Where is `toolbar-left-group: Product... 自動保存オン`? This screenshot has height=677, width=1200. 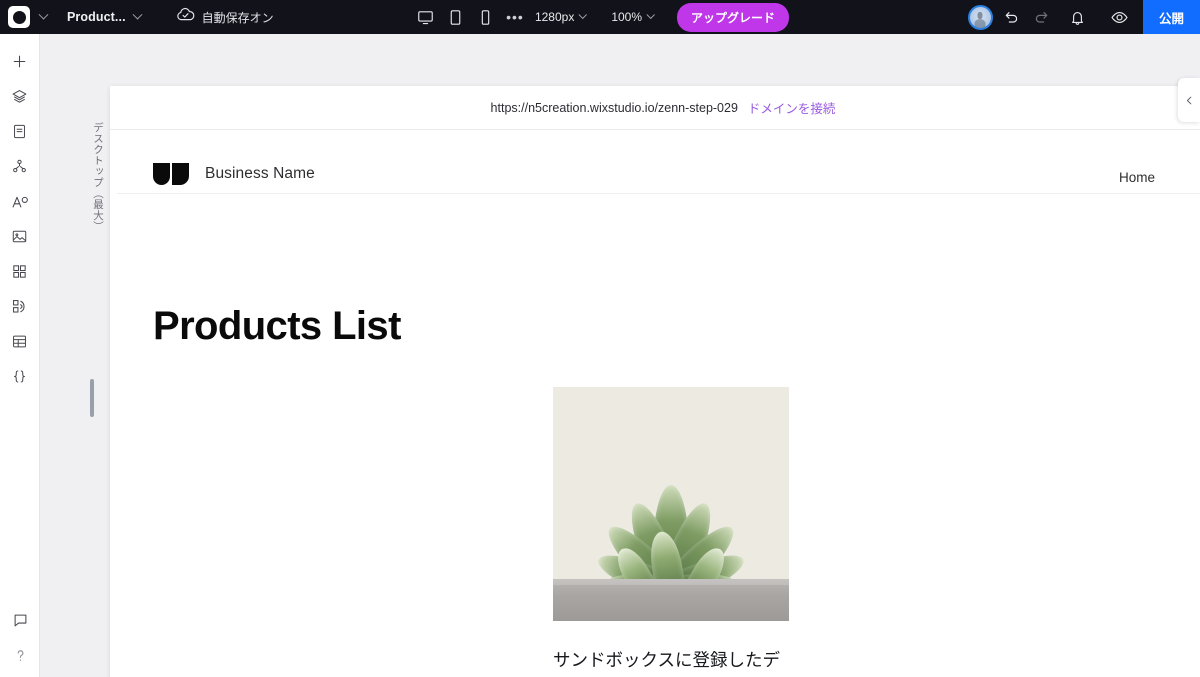 toolbar-left-group: Product... 自動保存オン is located at coordinates (137, 17).